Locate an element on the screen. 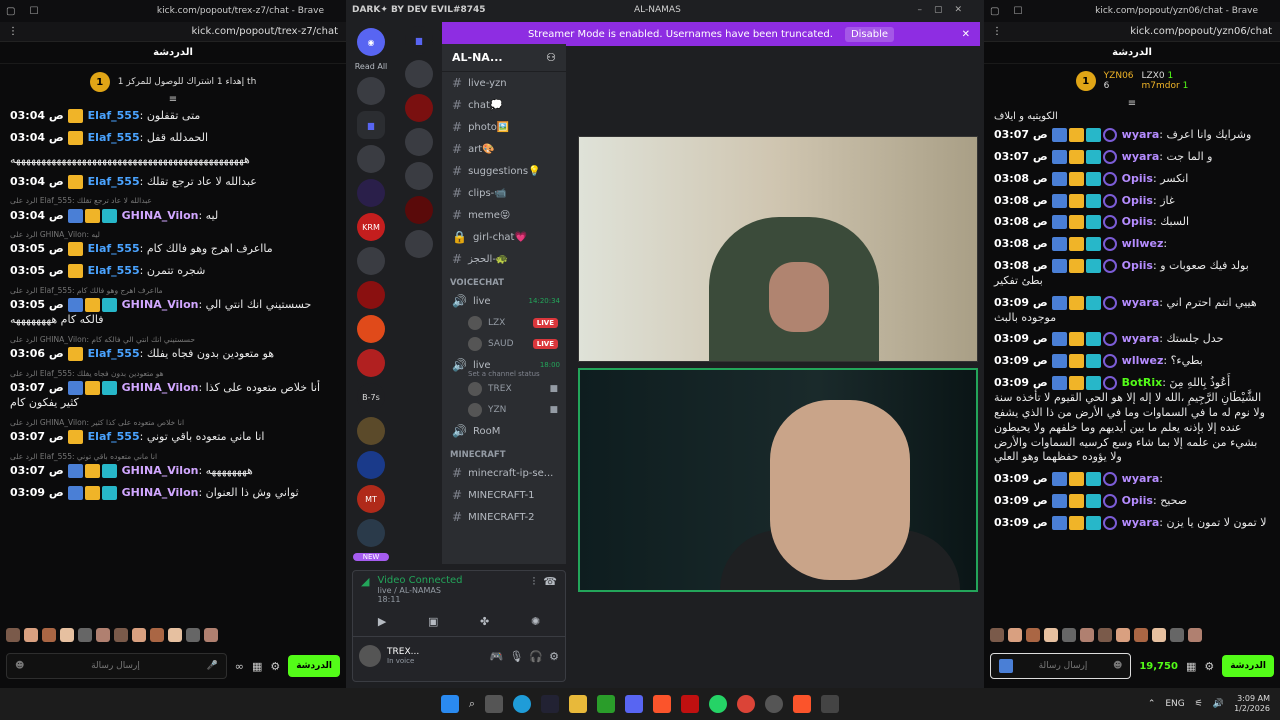 This screenshot has width=1280, height=720. noise-icon: ⫶ is located at coordinates (534, 582).